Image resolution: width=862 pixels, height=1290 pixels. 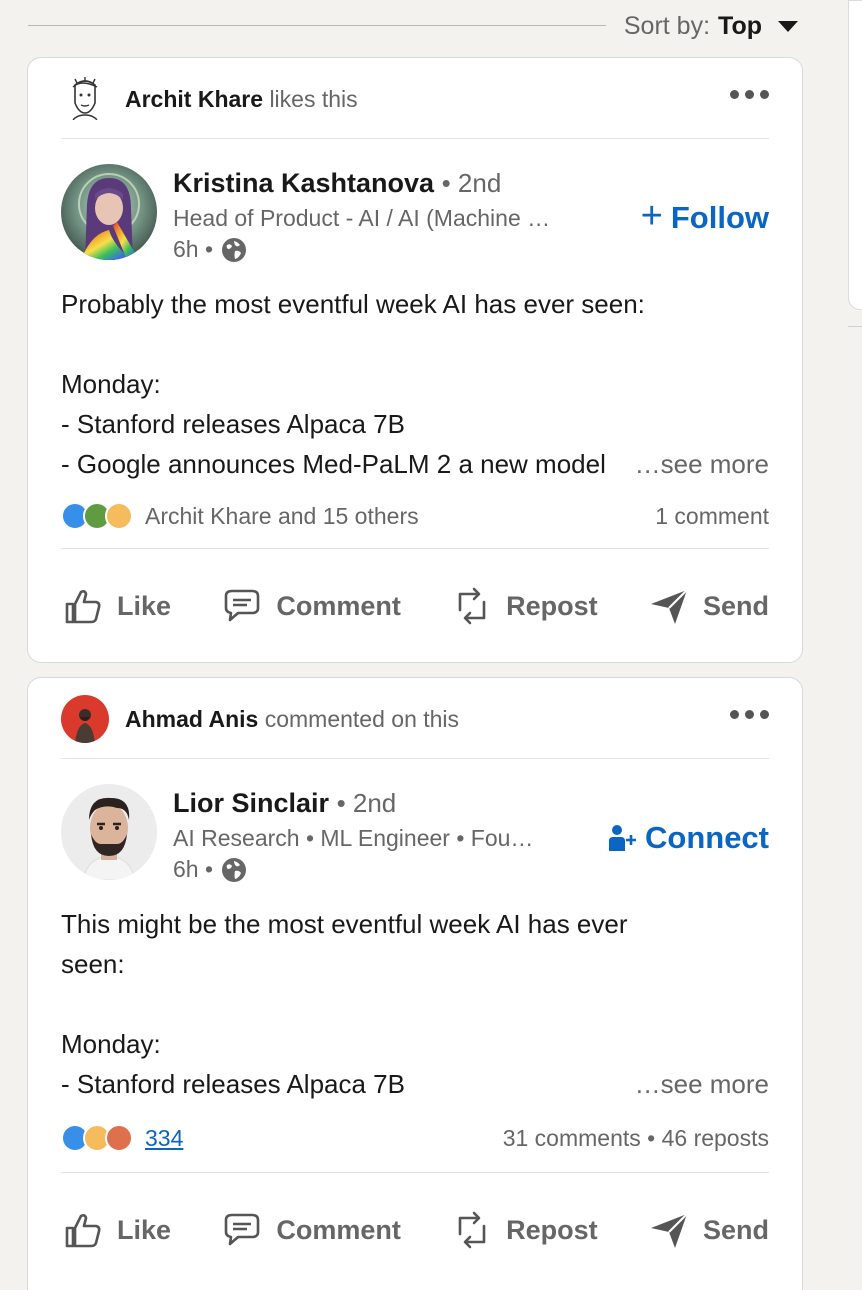 What do you see at coordinates (119, 516) in the screenshot?
I see `insightful-reaction-icon` at bounding box center [119, 516].